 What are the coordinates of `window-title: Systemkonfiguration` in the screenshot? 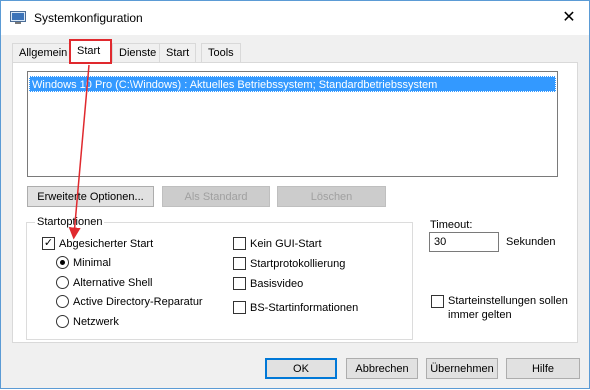 It's located at (88, 18).